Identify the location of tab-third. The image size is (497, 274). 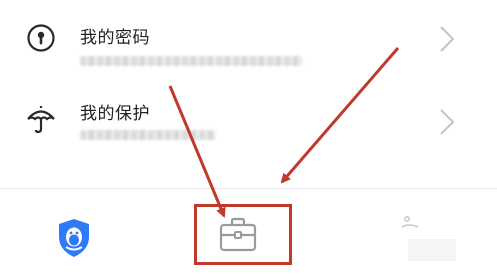
(420, 231).